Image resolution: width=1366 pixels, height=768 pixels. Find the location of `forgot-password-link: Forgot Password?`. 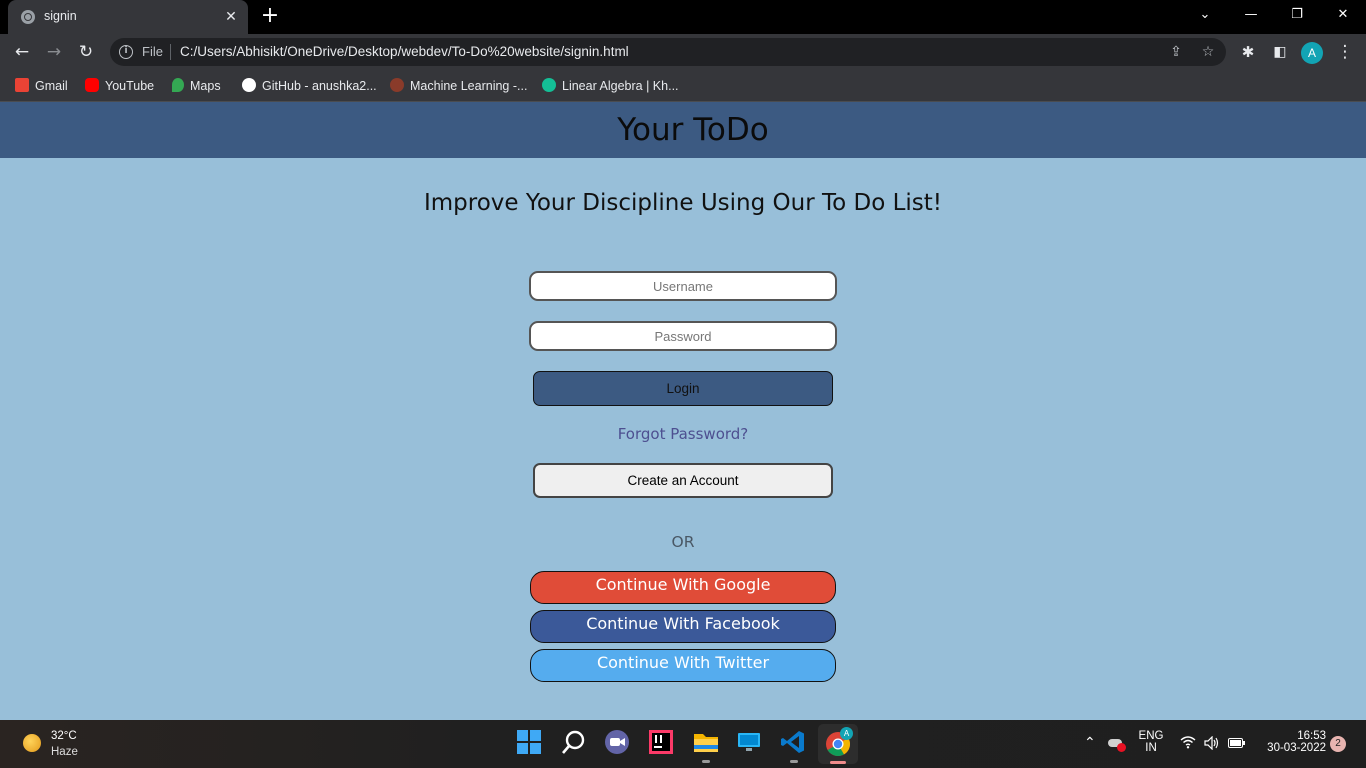

forgot-password-link: Forgot Password? is located at coordinates (683, 434).